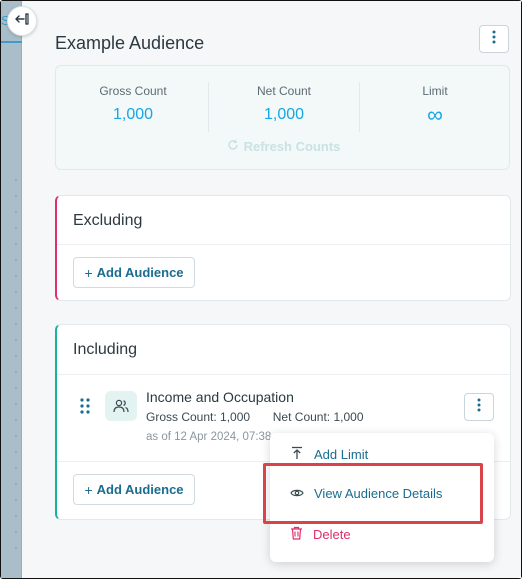  Describe the element at coordinates (105, 349) in the screenshot. I see `including-title: Including` at that location.